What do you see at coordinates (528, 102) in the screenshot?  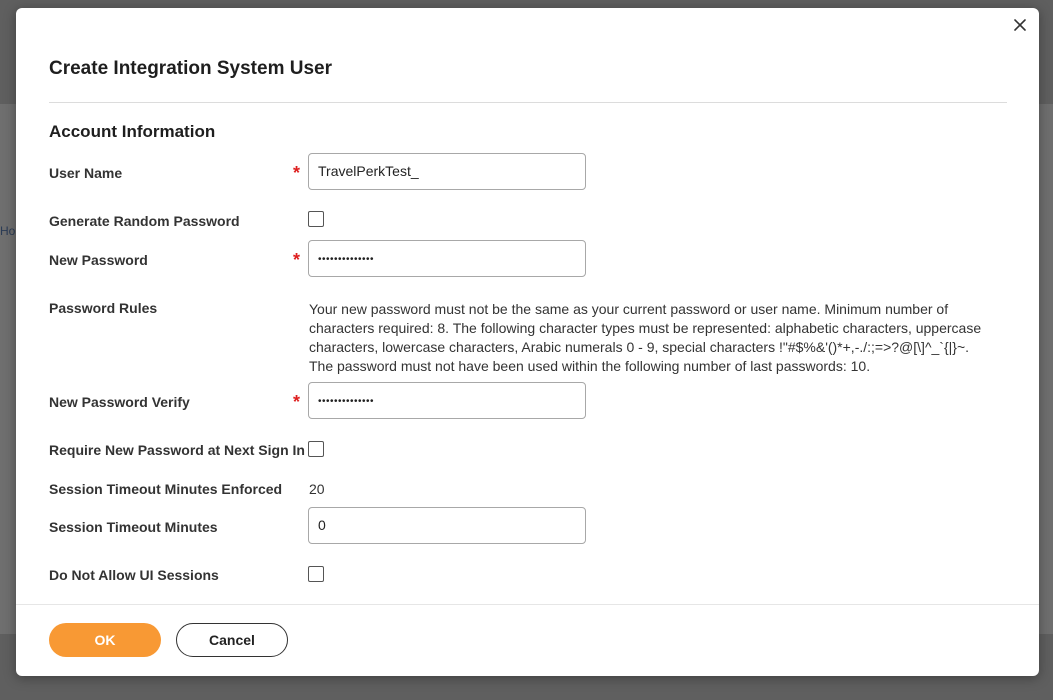 I see `title-divider` at bounding box center [528, 102].